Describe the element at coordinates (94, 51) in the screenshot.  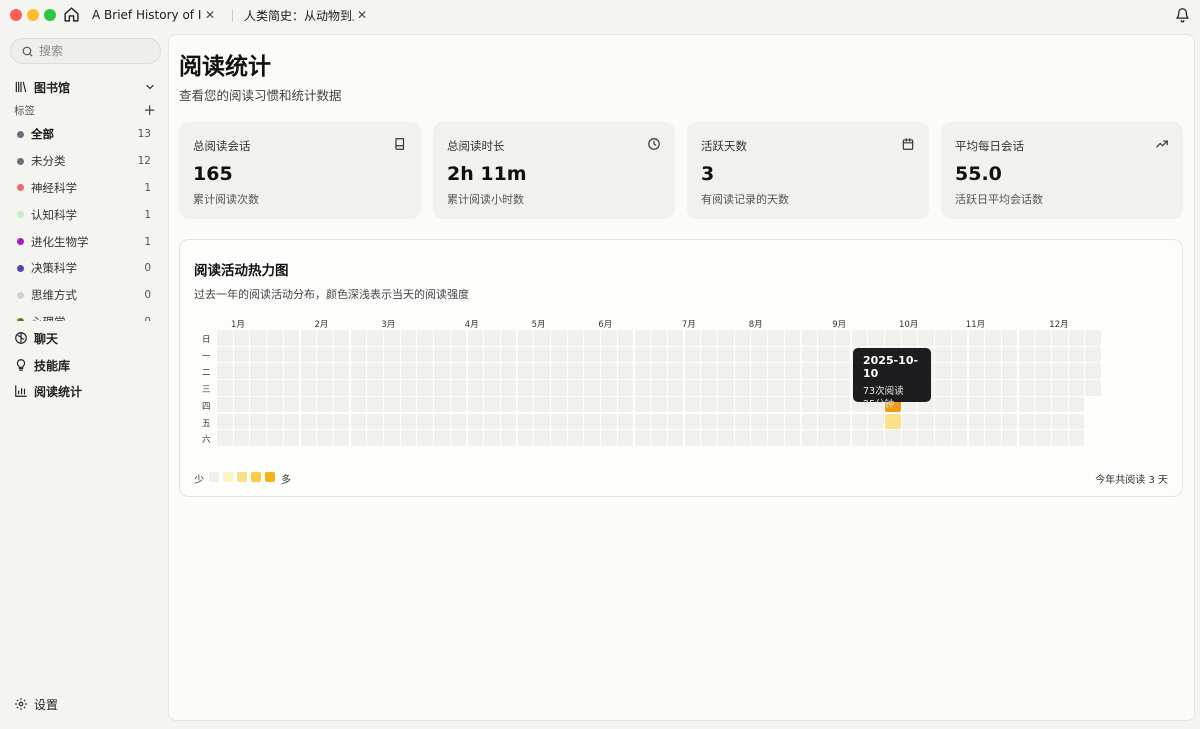
I see `search-input` at that location.